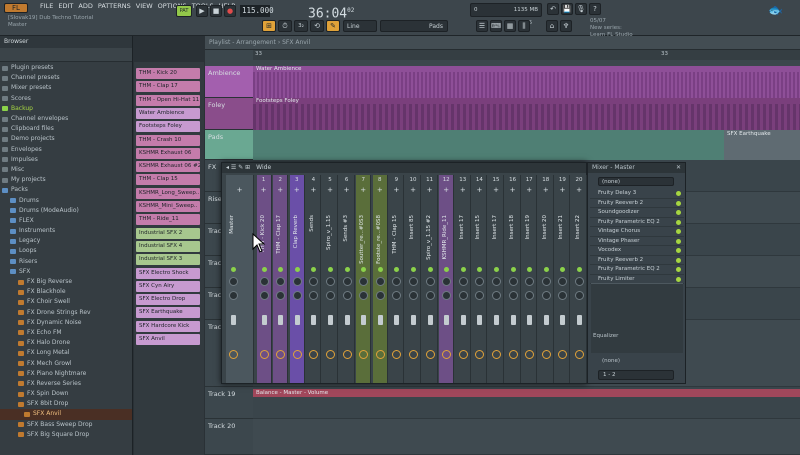 The width and height of the screenshot is (800, 455). What do you see at coordinates (637, 222) in the screenshot?
I see `effect-slot: Fruity Parametric EQ 2` at bounding box center [637, 222].